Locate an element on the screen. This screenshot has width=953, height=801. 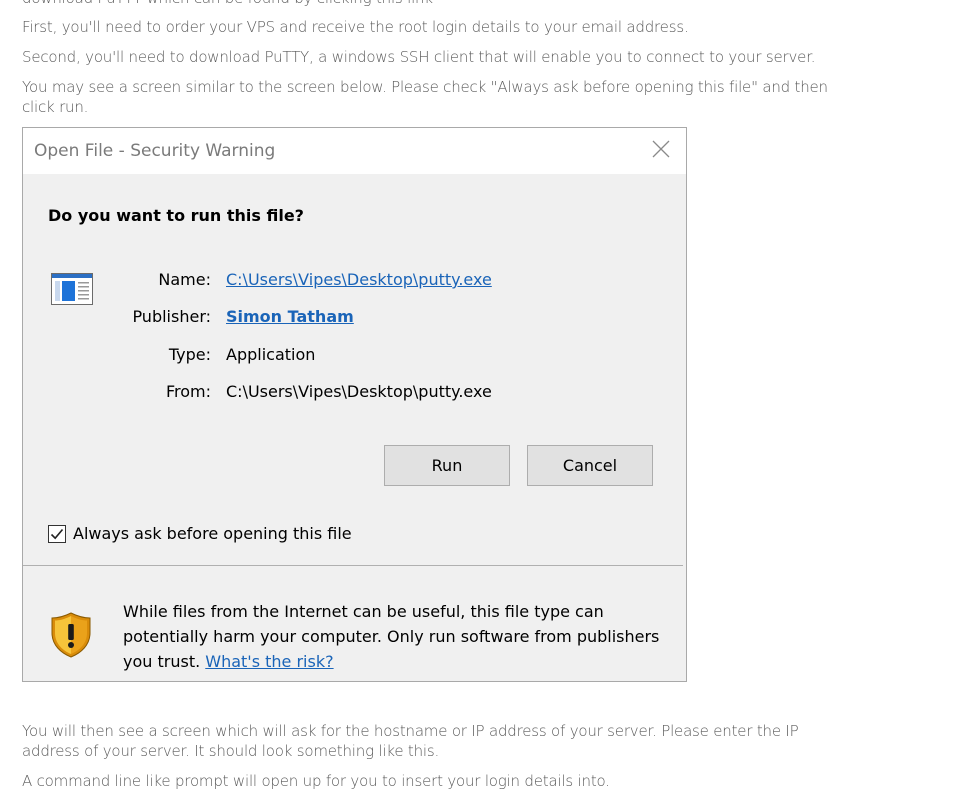
close-icon is located at coordinates (661, 149).